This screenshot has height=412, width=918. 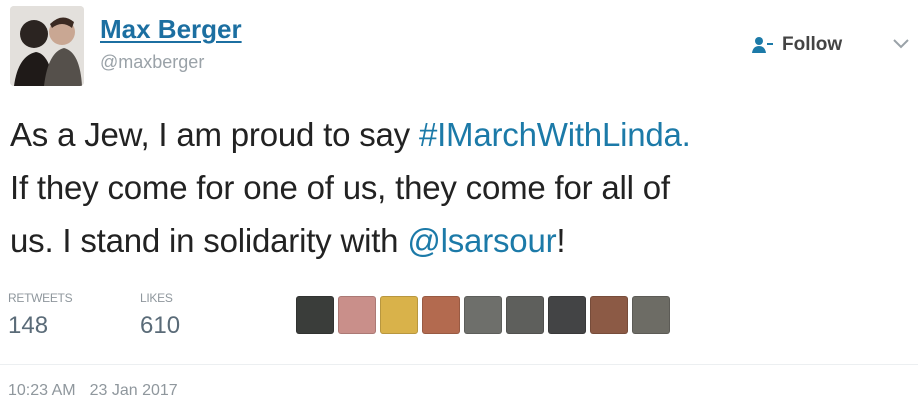 What do you see at coordinates (209, 240) in the screenshot?
I see `tweet-text-segment: us. I stand in solidarity with` at bounding box center [209, 240].